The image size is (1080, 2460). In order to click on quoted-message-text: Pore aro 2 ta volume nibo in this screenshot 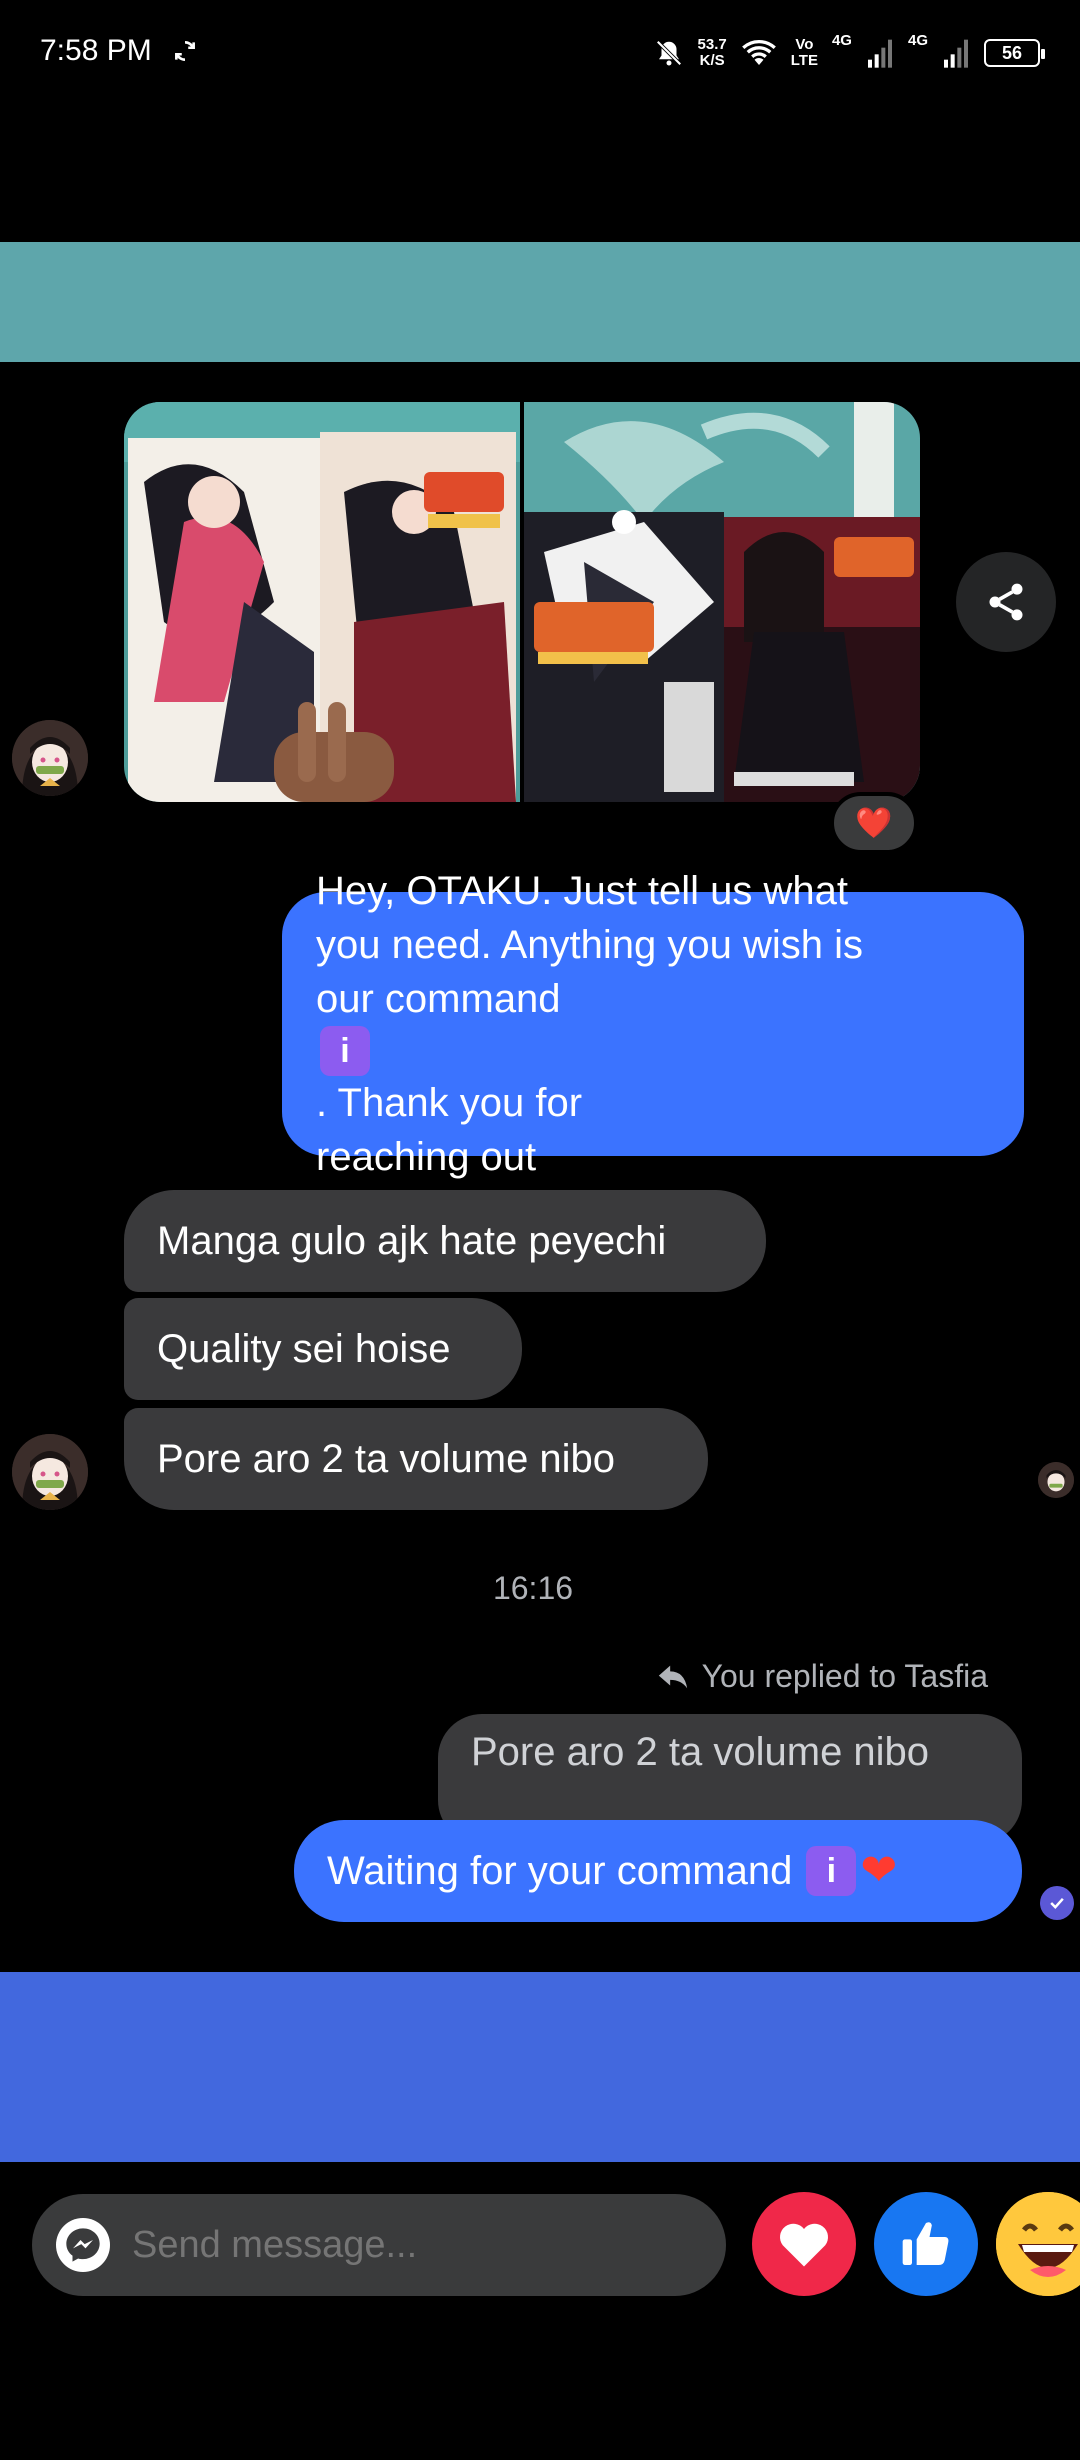, I will do `click(700, 1752)`.